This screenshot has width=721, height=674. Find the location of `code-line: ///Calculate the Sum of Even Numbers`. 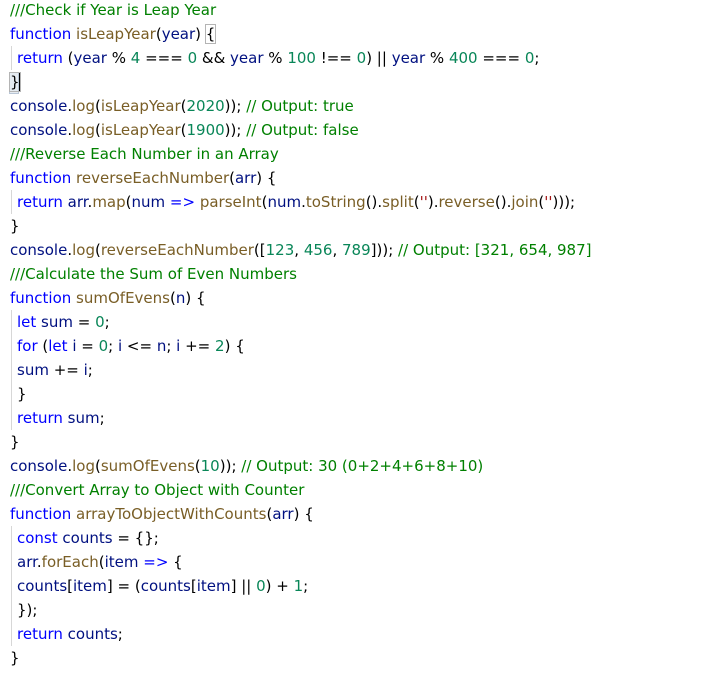

code-line: ///Calculate the Sum of Even Numbers is located at coordinates (153, 274).